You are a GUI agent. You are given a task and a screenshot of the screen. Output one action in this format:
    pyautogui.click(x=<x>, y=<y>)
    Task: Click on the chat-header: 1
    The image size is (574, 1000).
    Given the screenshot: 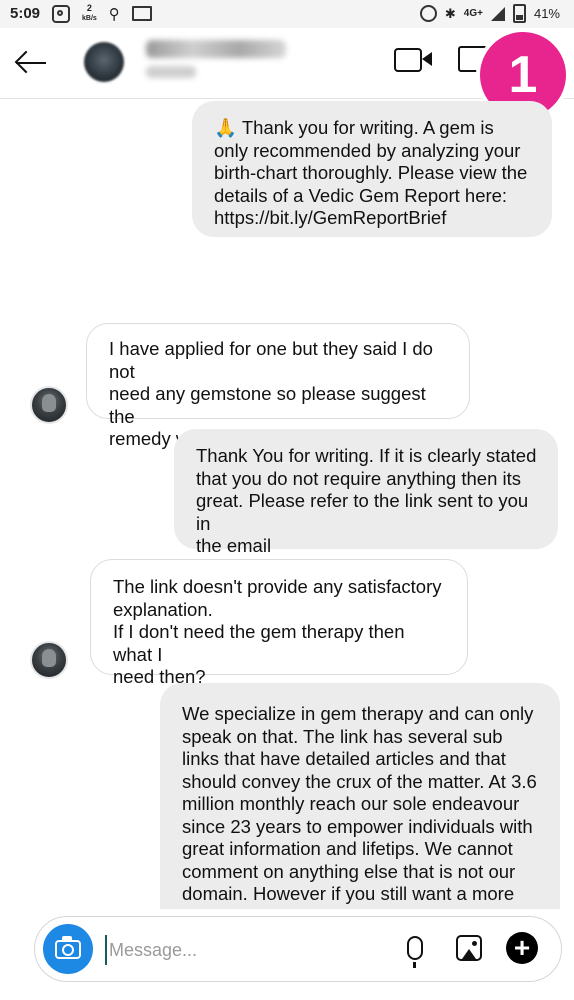 What is the action you would take?
    pyautogui.click(x=287, y=75)
    